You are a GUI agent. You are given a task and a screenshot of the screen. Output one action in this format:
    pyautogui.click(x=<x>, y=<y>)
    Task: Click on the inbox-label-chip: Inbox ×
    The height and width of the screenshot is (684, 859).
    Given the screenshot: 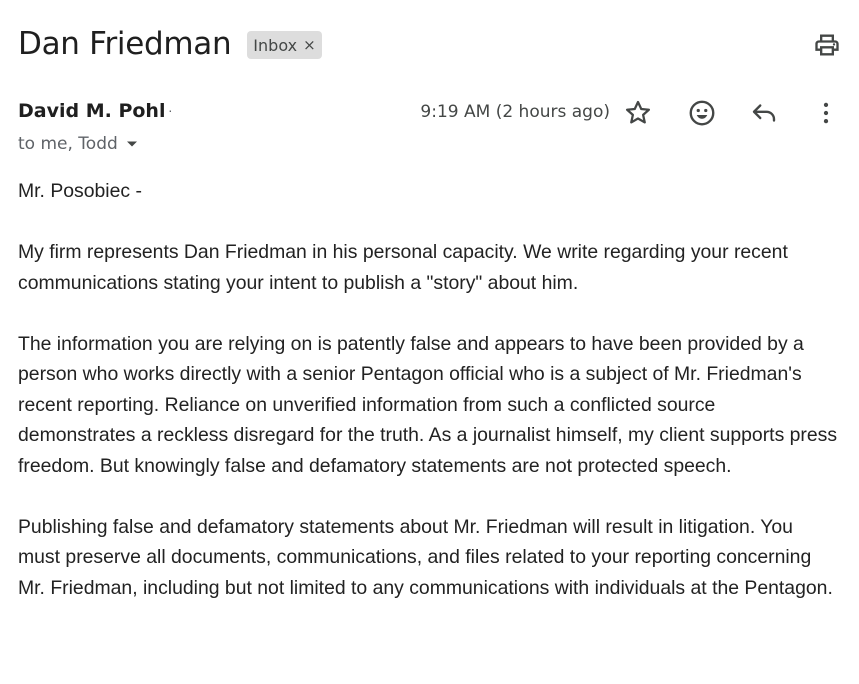 What is the action you would take?
    pyautogui.click(x=284, y=45)
    